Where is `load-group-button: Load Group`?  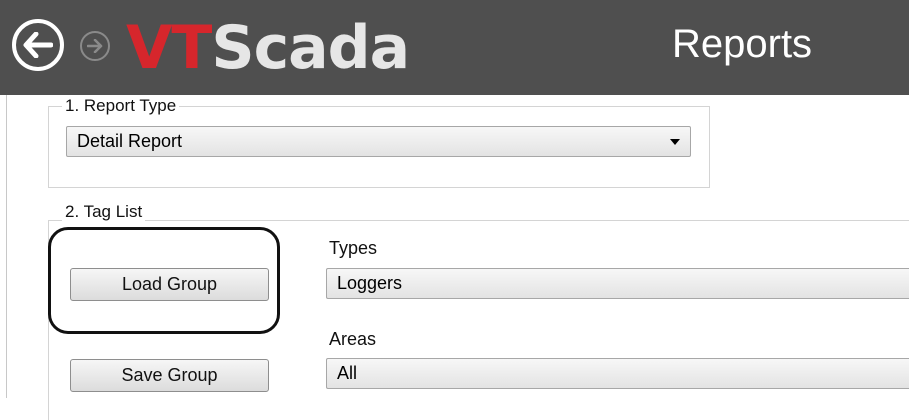
load-group-button: Load Group is located at coordinates (169, 284).